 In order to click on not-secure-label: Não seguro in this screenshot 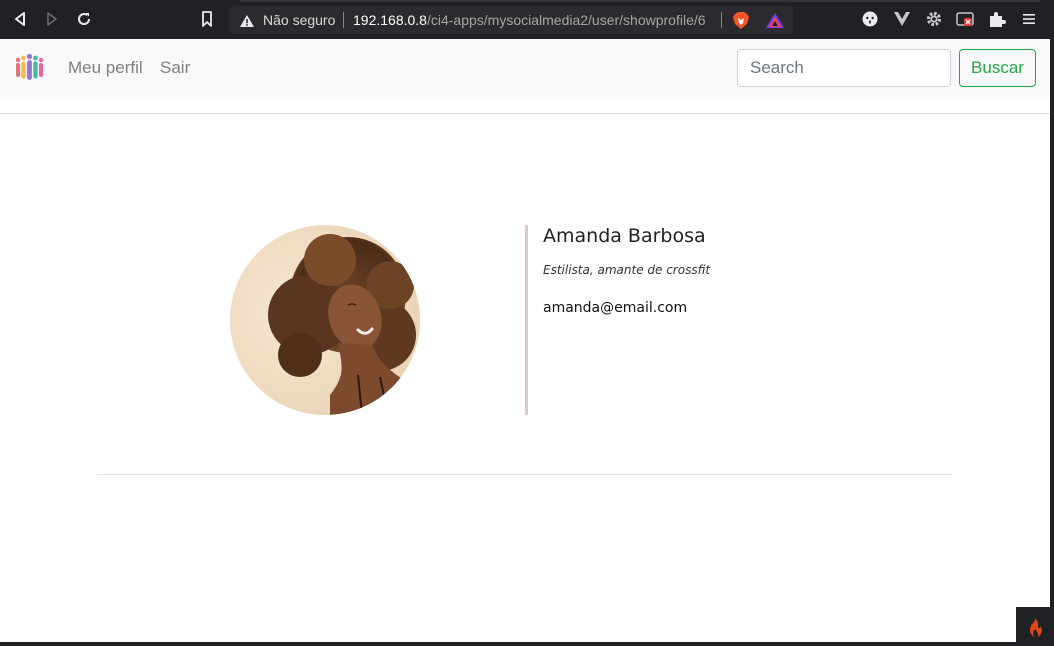, I will do `click(299, 20)`.